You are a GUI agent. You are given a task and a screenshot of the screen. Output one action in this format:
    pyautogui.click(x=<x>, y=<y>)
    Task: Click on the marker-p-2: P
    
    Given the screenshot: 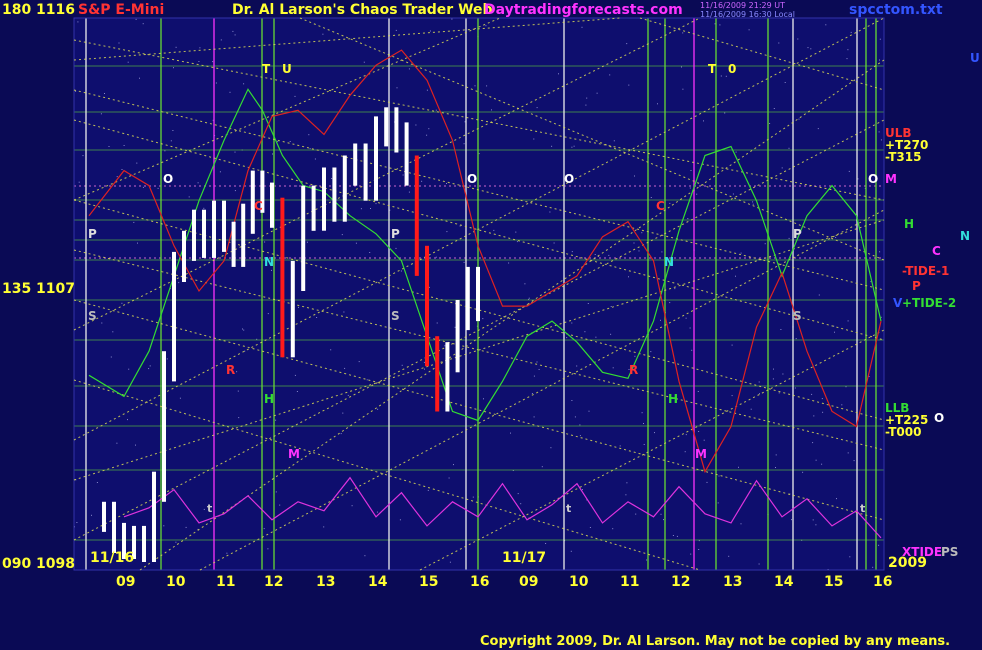 What is the action you would take?
    pyautogui.click(x=395, y=234)
    